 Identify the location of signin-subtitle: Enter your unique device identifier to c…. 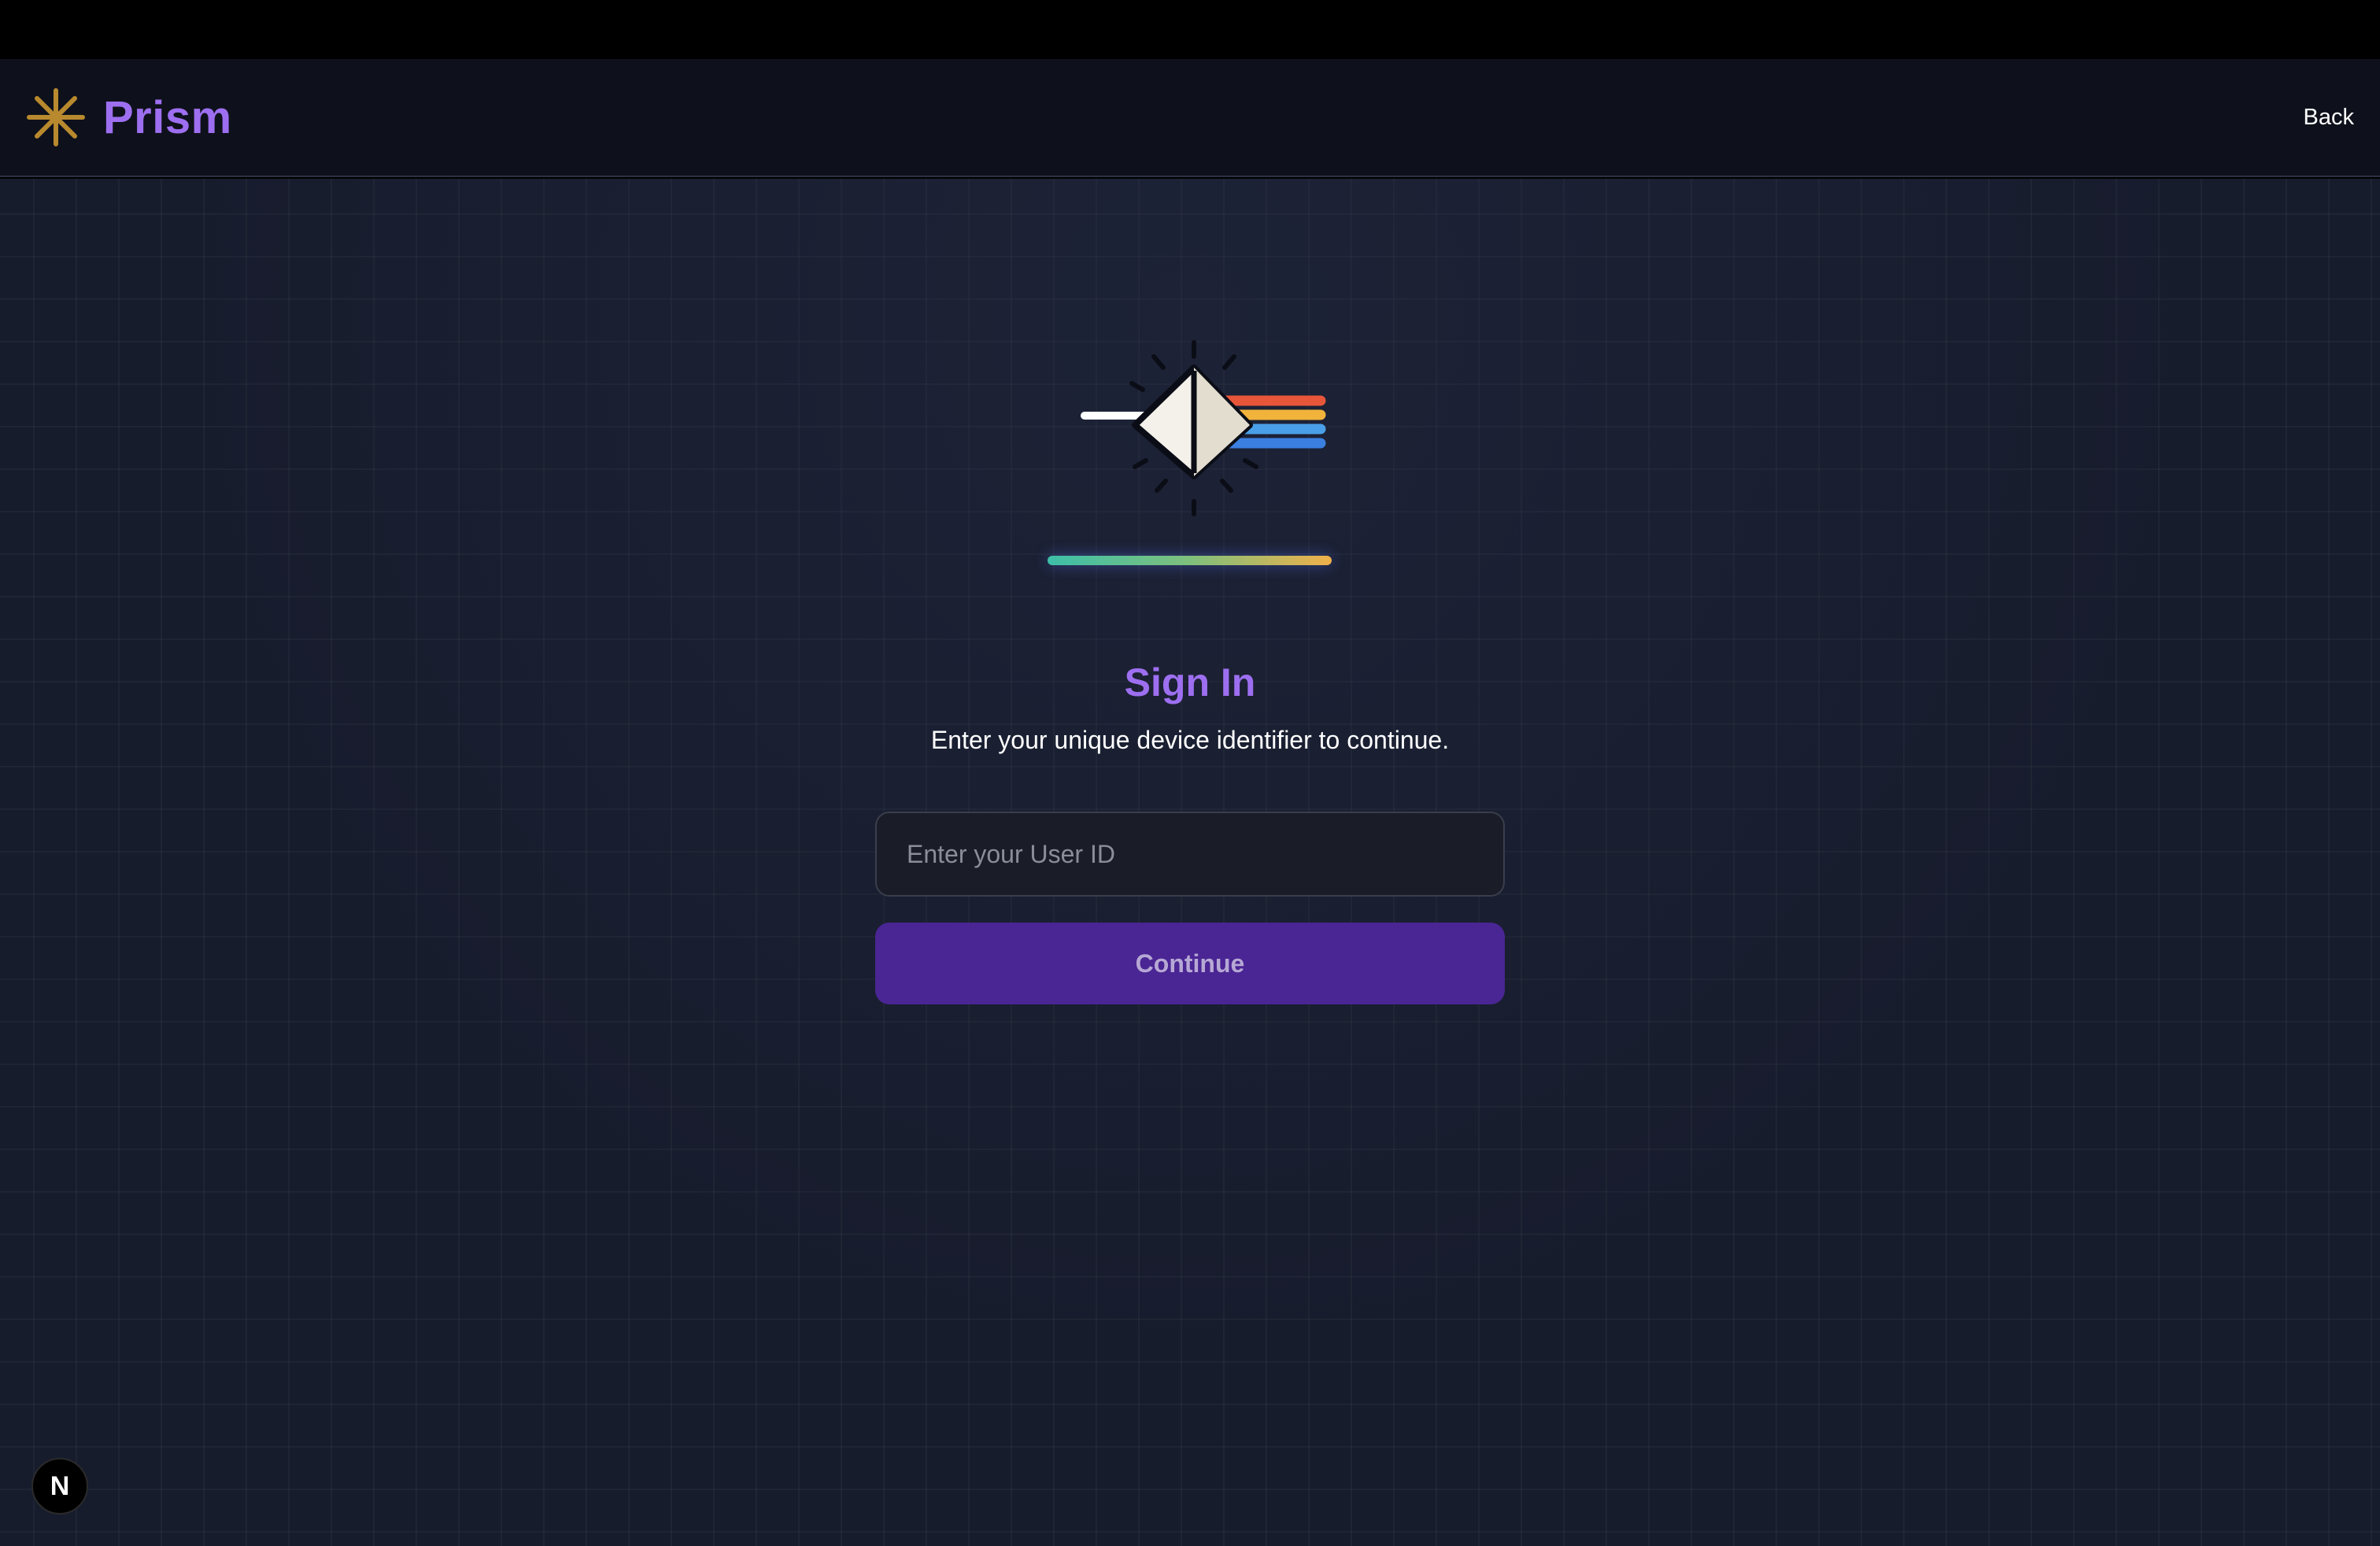
(1190, 740).